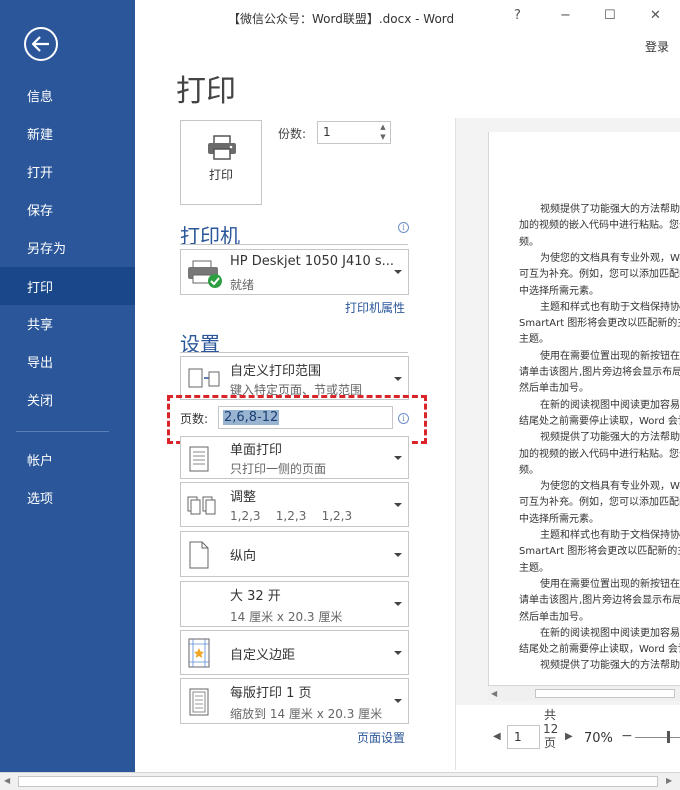  What do you see at coordinates (199, 653) in the screenshot?
I see `margins-icon` at bounding box center [199, 653].